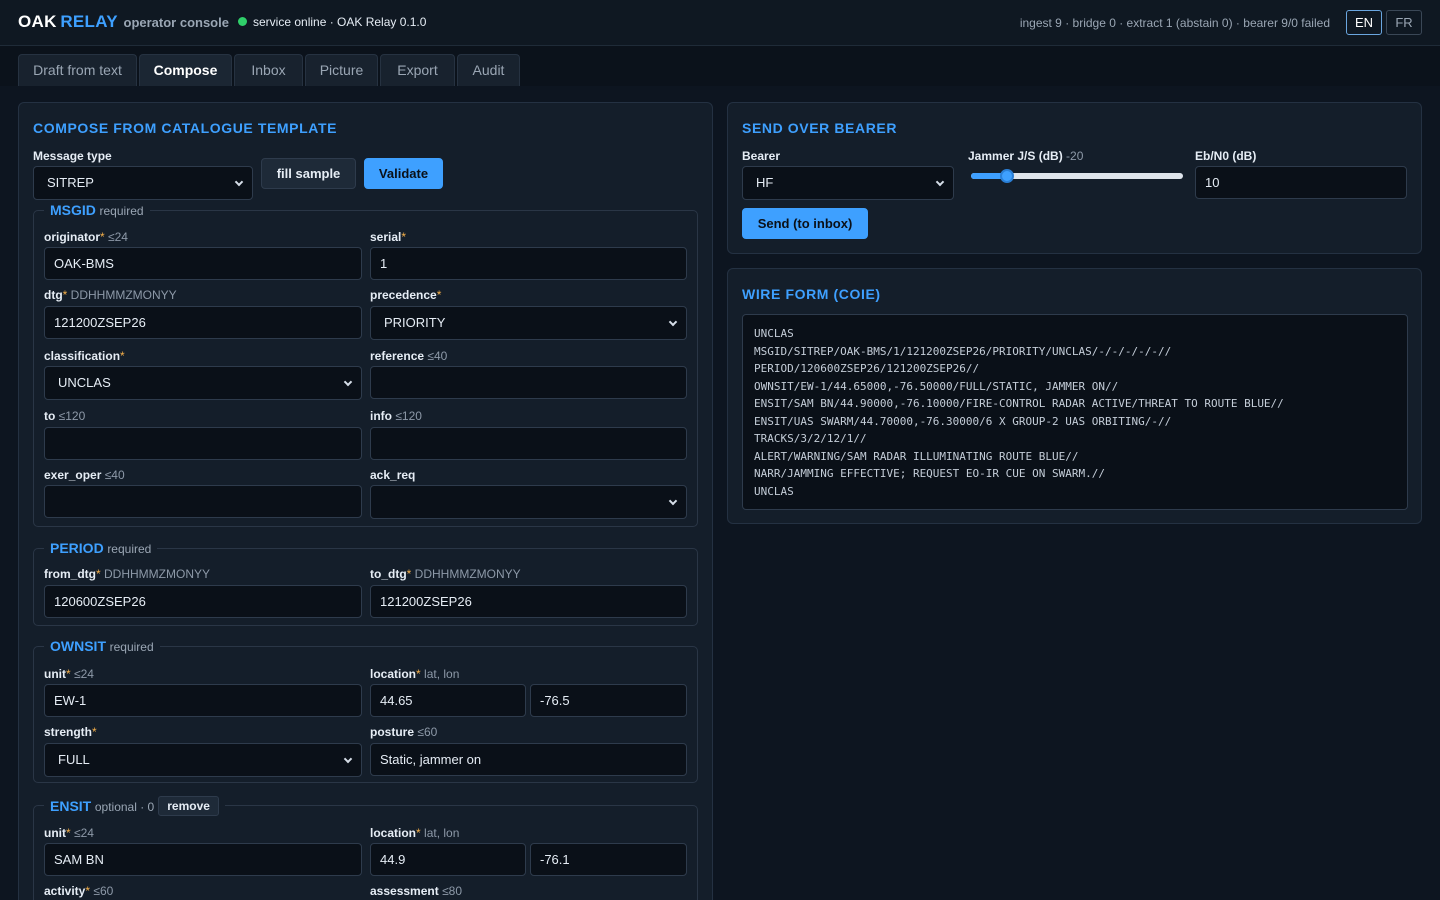 This screenshot has height=900, width=1440. Describe the element at coordinates (340, 22) in the screenshot. I see `status-text: service online · OAK Relay 0.1.0` at that location.